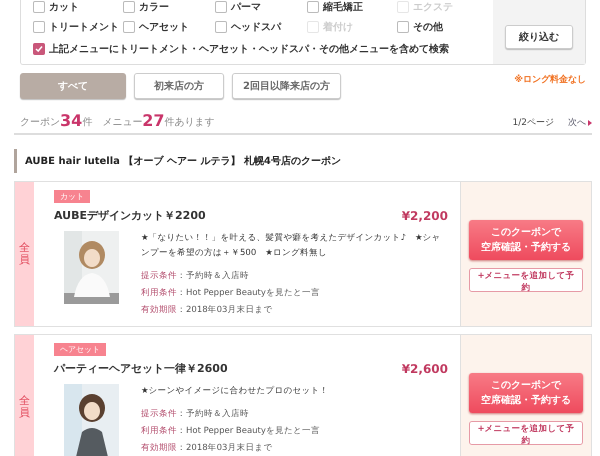 Image resolution: width=600 pixels, height=456 pixels. I want to click on coupon-label: クーポン, so click(40, 122).